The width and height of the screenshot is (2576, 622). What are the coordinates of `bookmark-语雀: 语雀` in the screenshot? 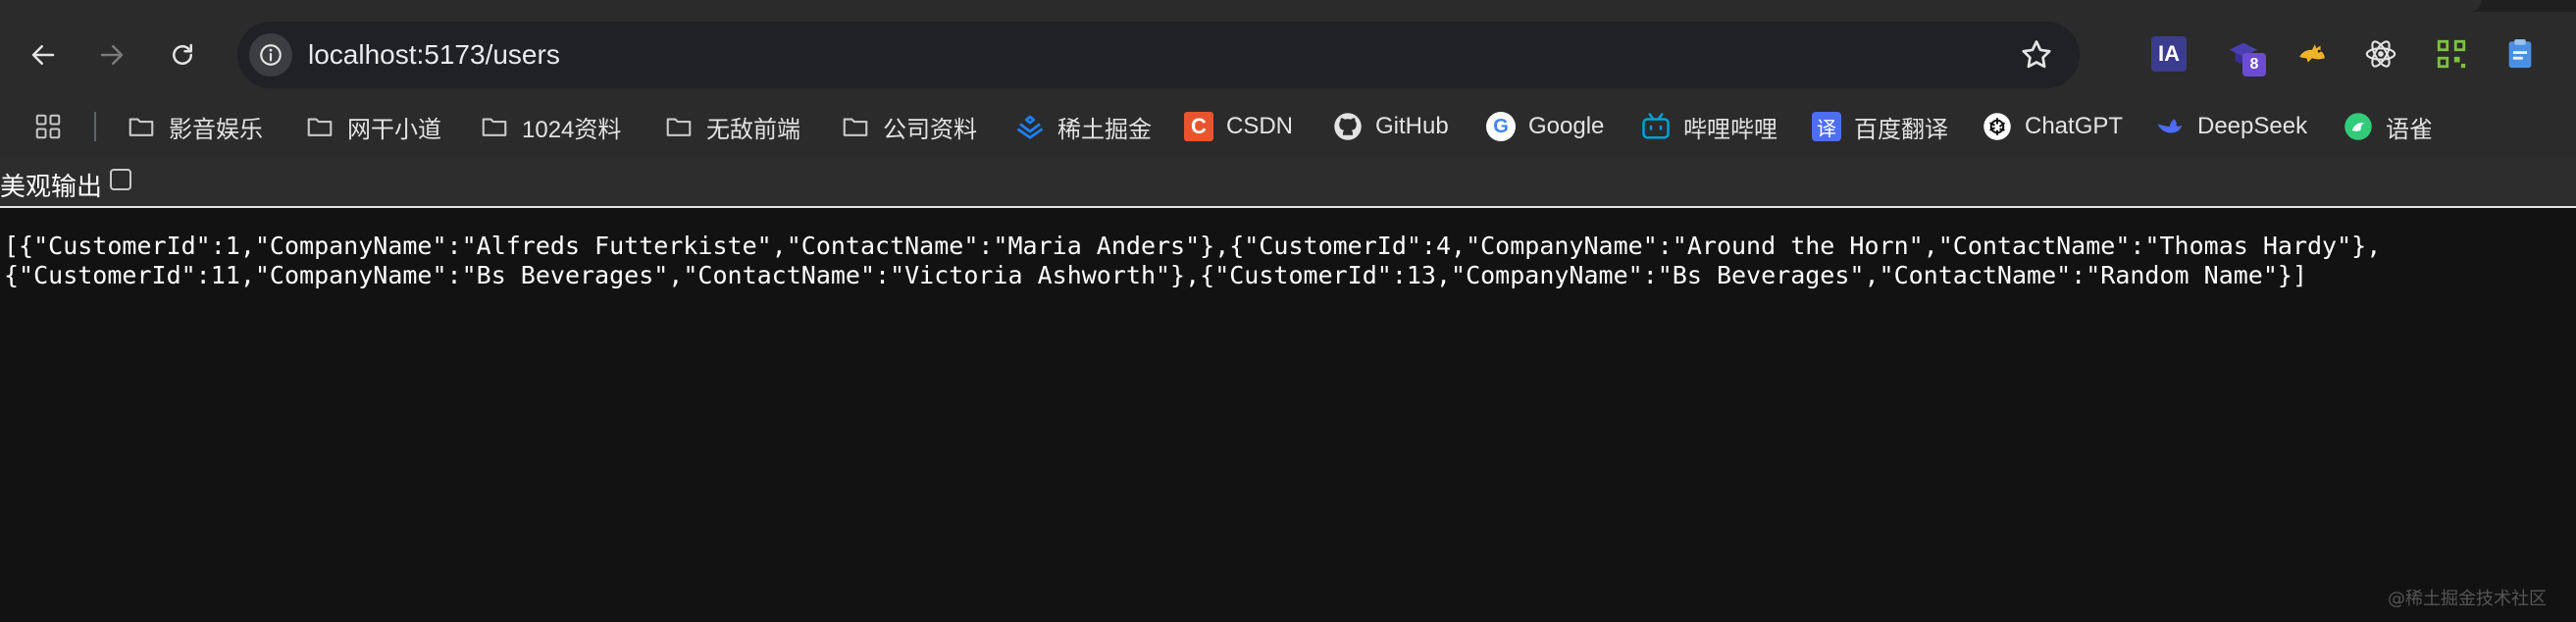 It's located at (2388, 126).